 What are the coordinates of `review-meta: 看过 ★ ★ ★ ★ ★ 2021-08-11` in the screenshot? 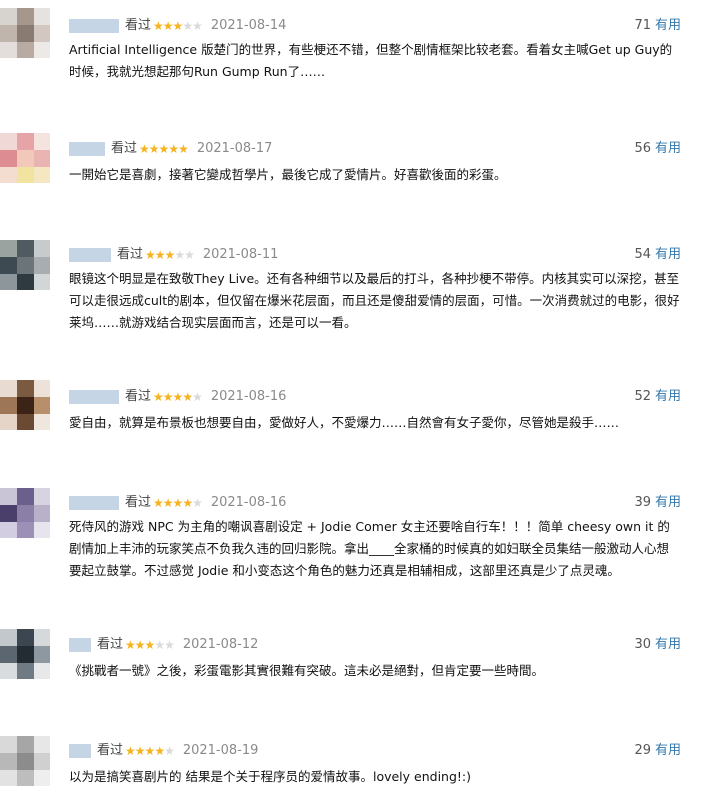 It's located at (173, 255).